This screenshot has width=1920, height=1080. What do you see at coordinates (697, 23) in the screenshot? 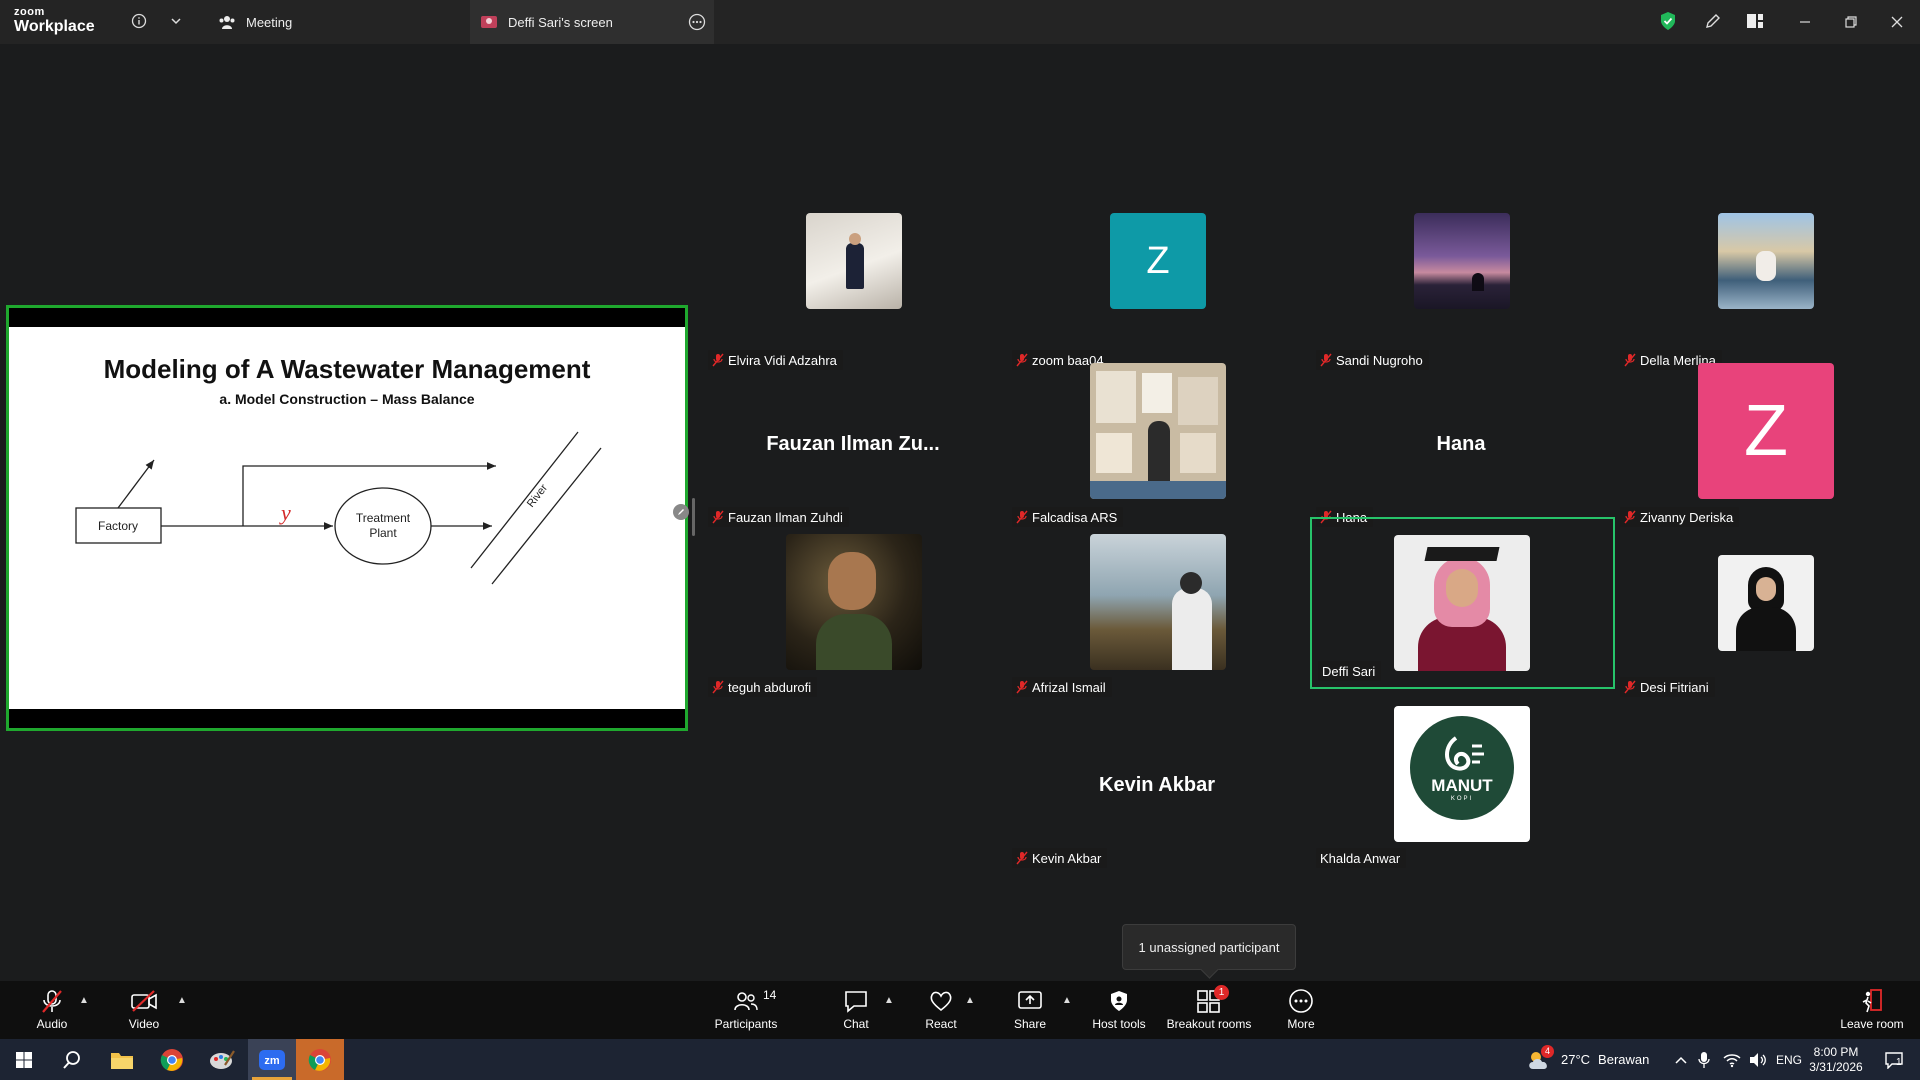
I see `more-options-icon` at bounding box center [697, 23].